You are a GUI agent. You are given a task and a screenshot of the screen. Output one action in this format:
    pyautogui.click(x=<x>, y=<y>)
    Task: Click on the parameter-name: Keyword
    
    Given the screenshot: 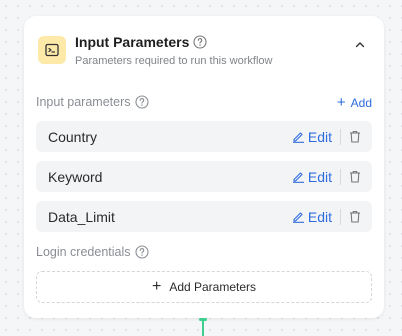 What is the action you would take?
    pyautogui.click(x=75, y=176)
    